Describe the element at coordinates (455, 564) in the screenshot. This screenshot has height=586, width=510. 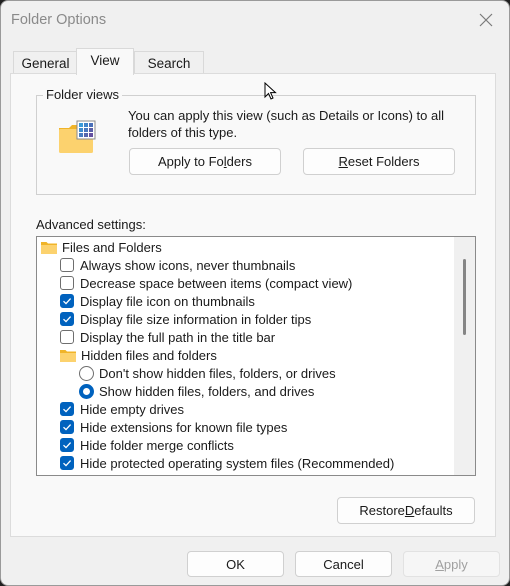
I see `apply-label: pply` at that location.